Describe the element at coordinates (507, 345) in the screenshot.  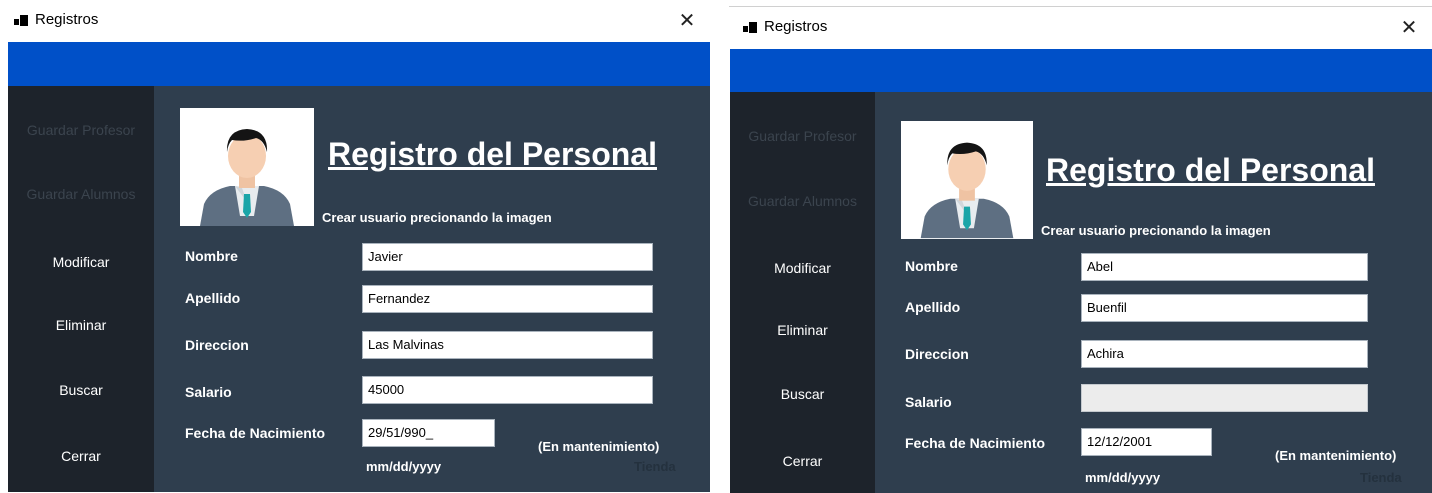
I see `direccion-field: Las Malvinas` at that location.